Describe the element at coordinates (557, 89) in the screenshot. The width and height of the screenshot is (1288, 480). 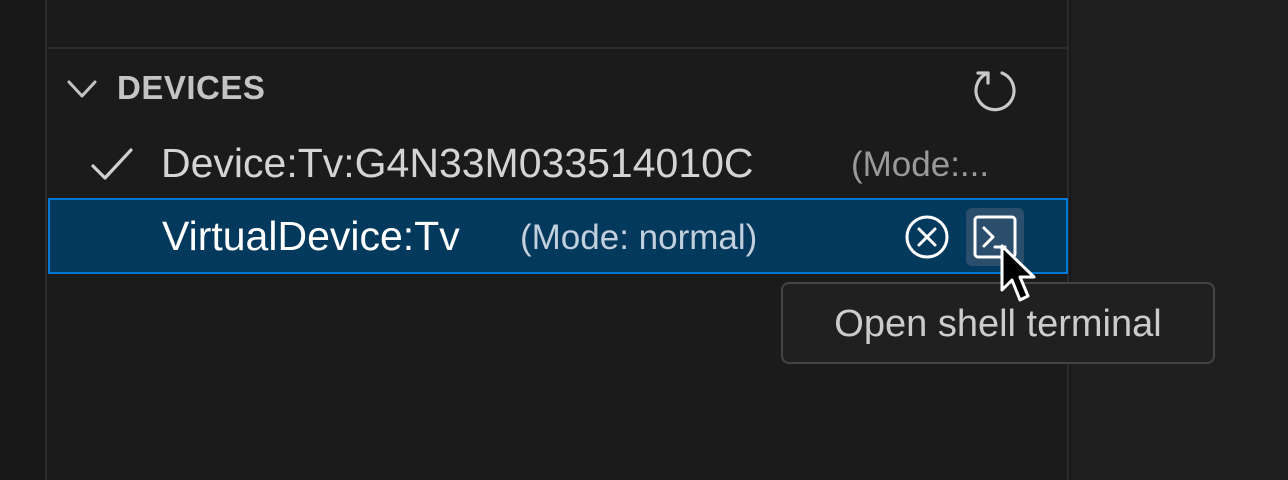
I see `devices-section-header: DEVICES` at that location.